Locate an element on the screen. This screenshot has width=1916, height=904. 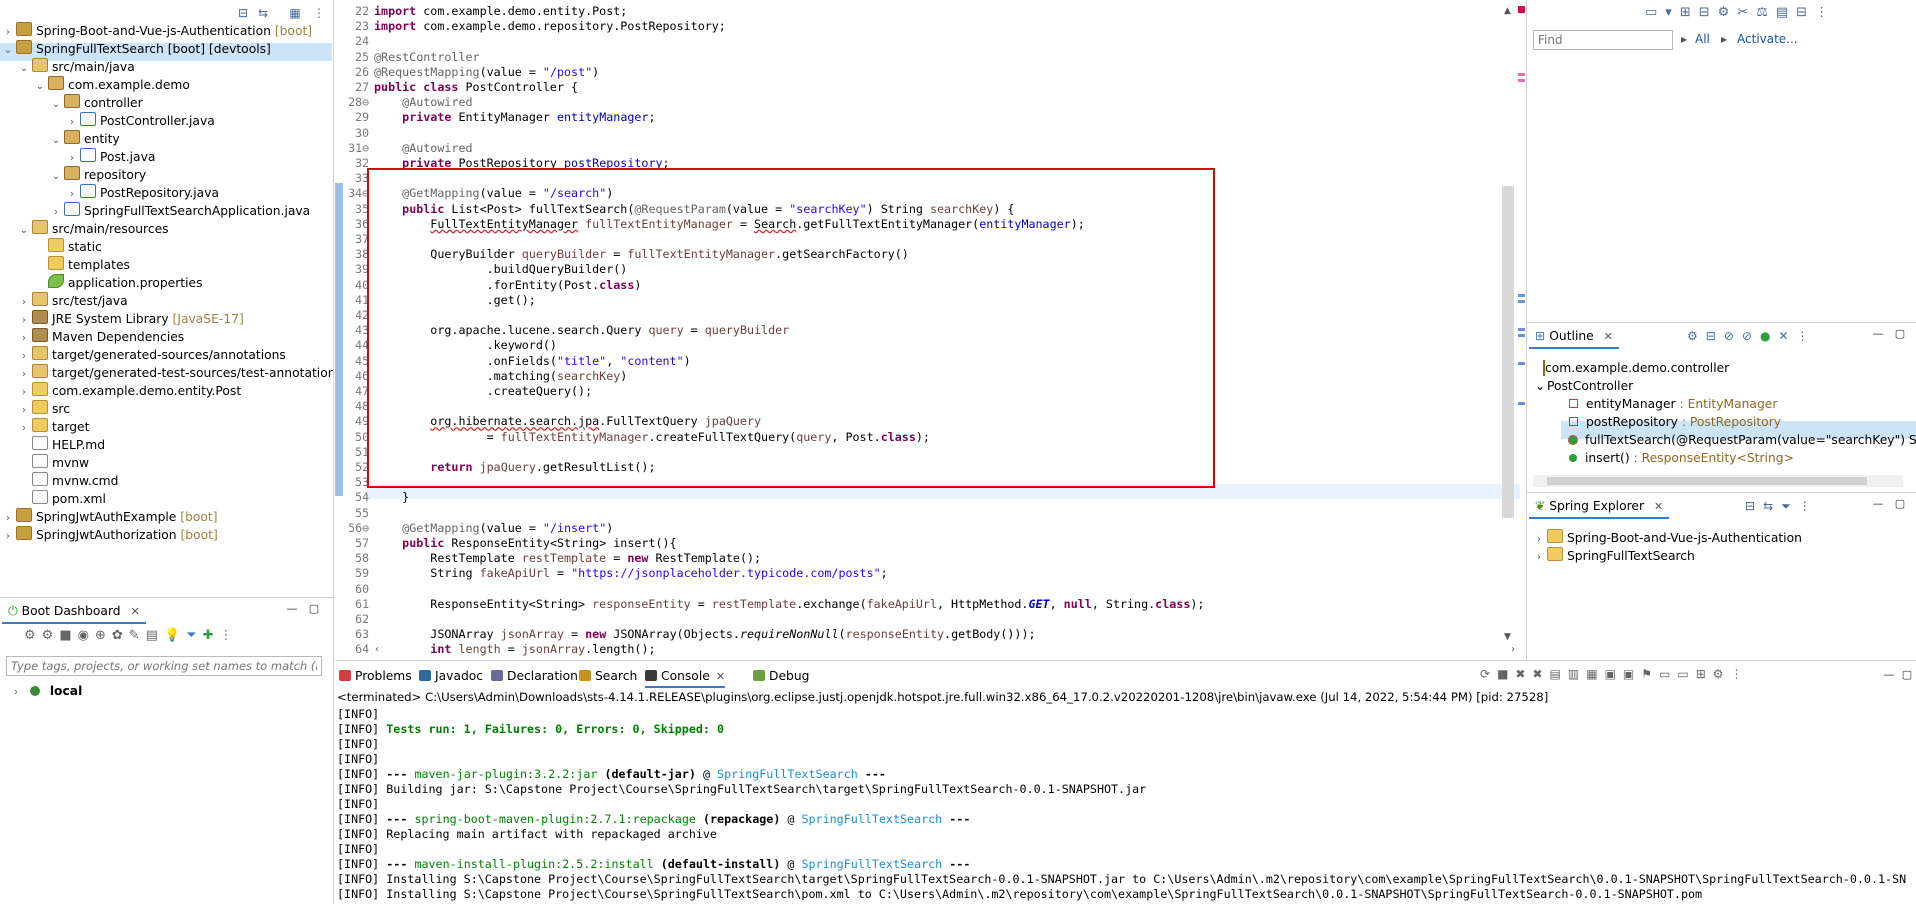
outline-item: ⌄ PostController is located at coordinates (1584, 386).